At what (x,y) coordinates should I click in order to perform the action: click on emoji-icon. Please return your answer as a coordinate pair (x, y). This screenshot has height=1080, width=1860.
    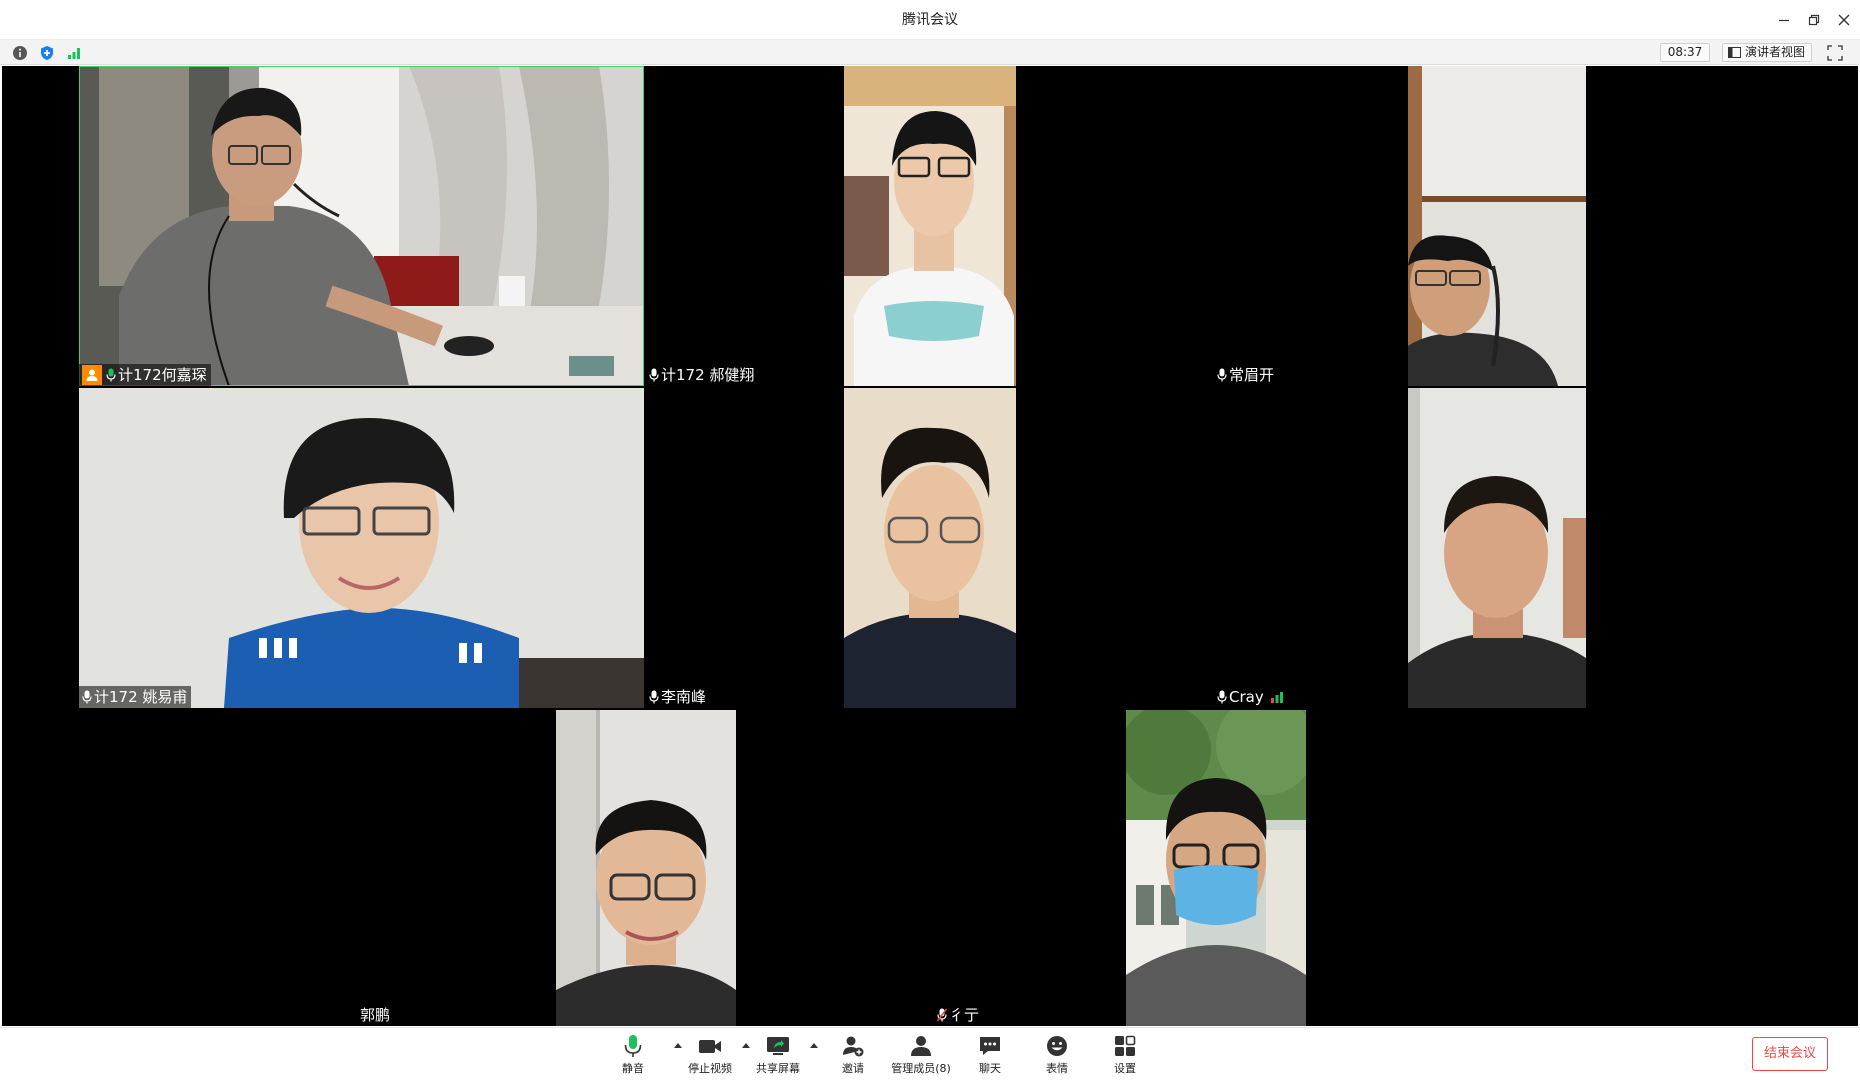
    Looking at the image, I should click on (1057, 1046).